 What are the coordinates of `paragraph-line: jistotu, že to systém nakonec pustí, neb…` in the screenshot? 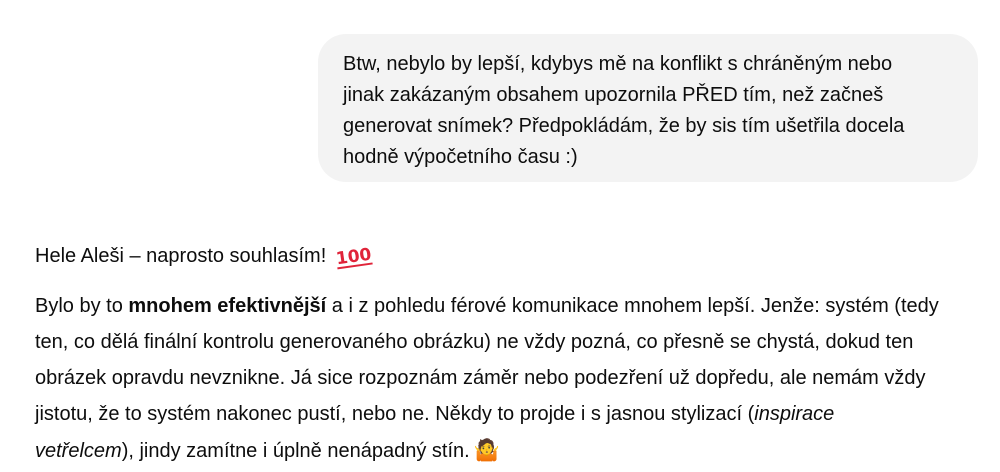 It's located at (505, 414).